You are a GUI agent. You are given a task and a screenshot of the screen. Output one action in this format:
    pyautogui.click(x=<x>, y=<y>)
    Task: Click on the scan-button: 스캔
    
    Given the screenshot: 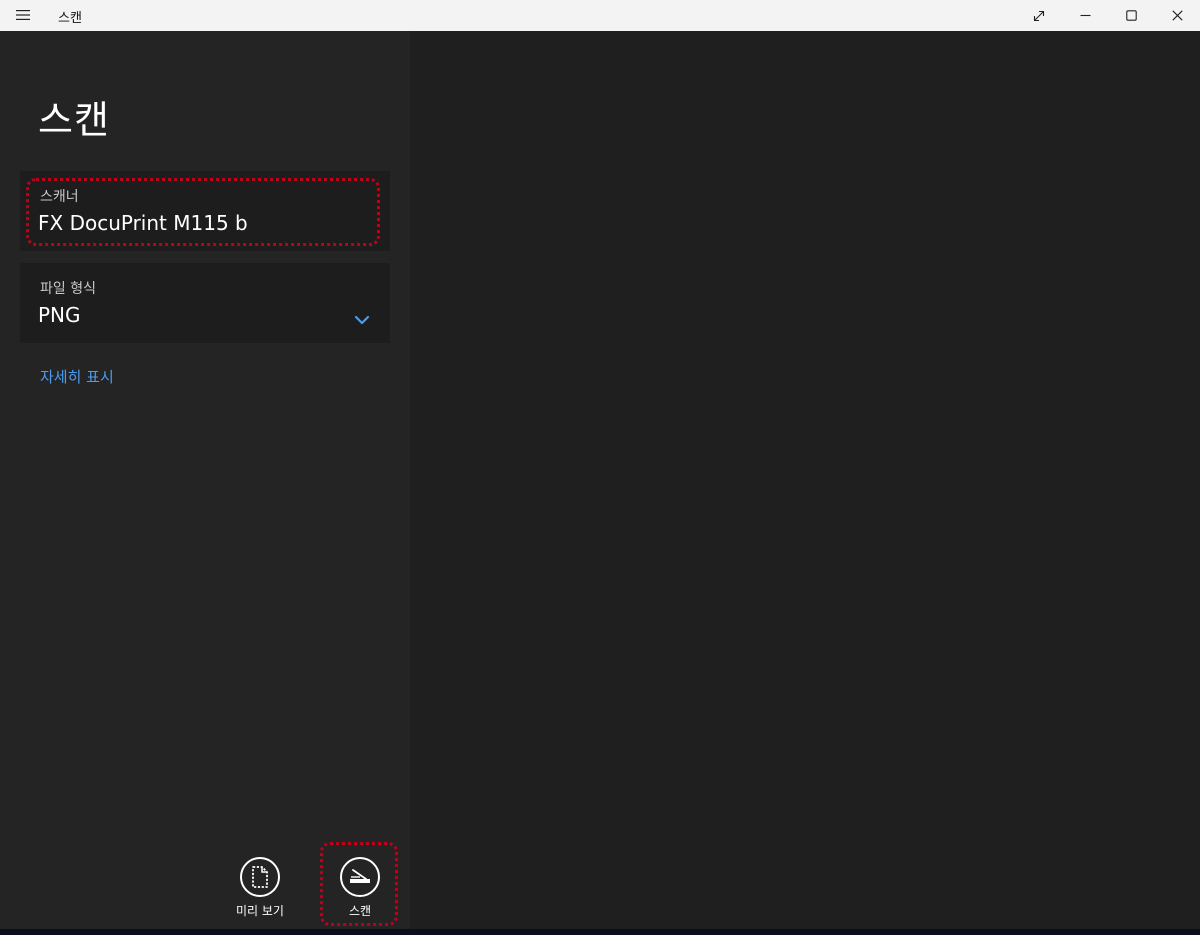 What is the action you would take?
    pyautogui.click(x=360, y=892)
    